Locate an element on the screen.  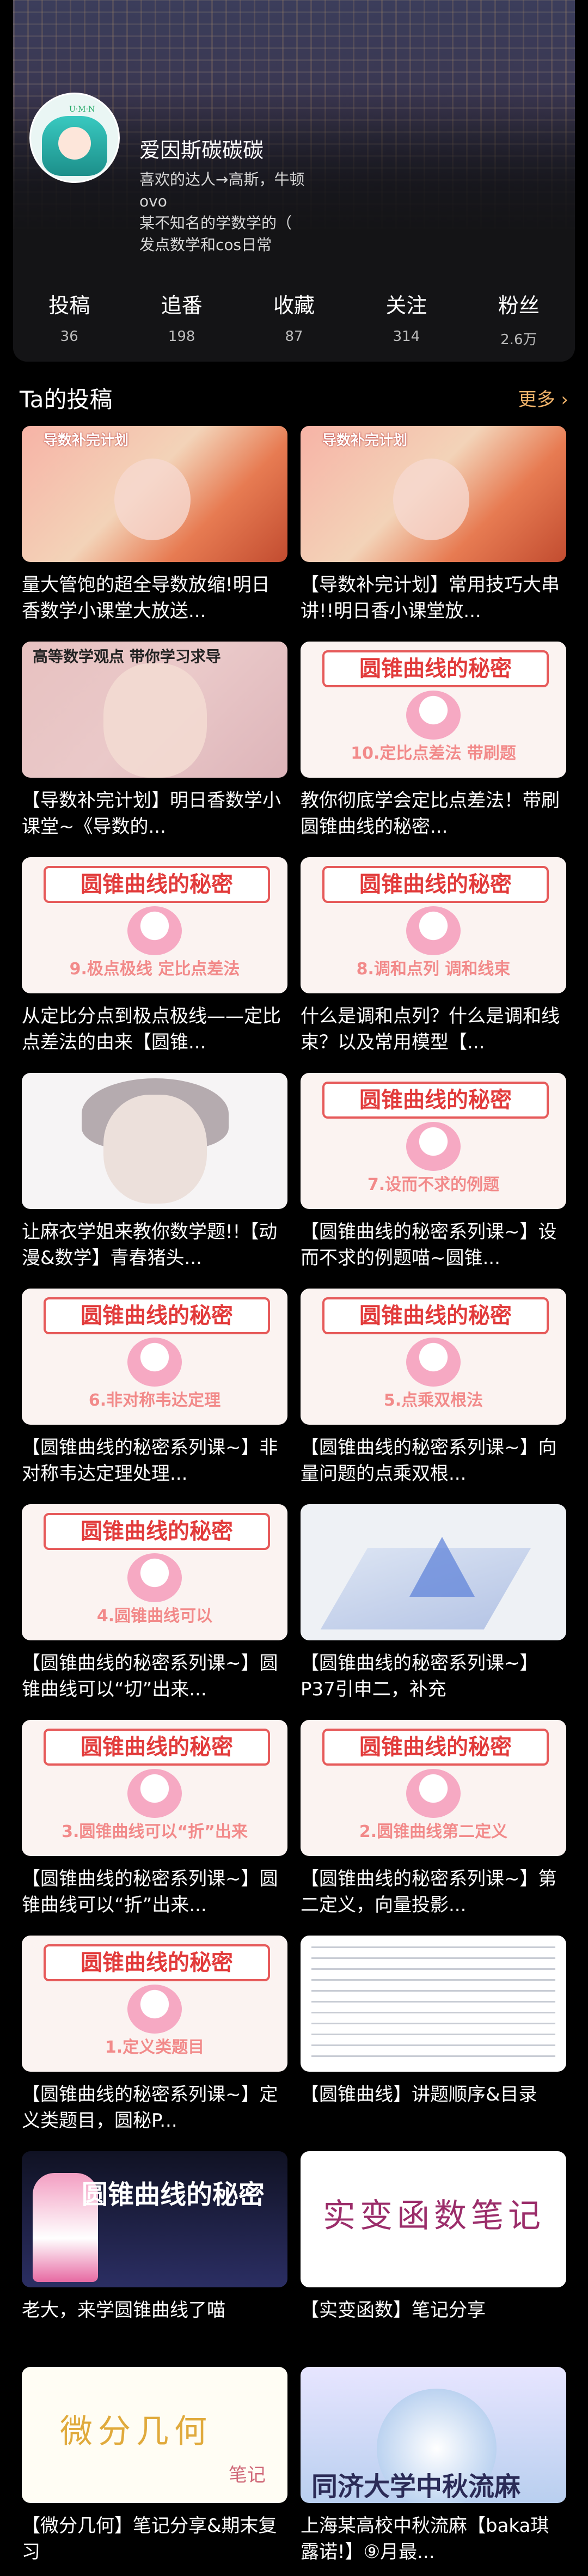
post-thumbnail: 圆锥曲线的秘密 4.圆锥曲线可以 is located at coordinates (154, 1572).